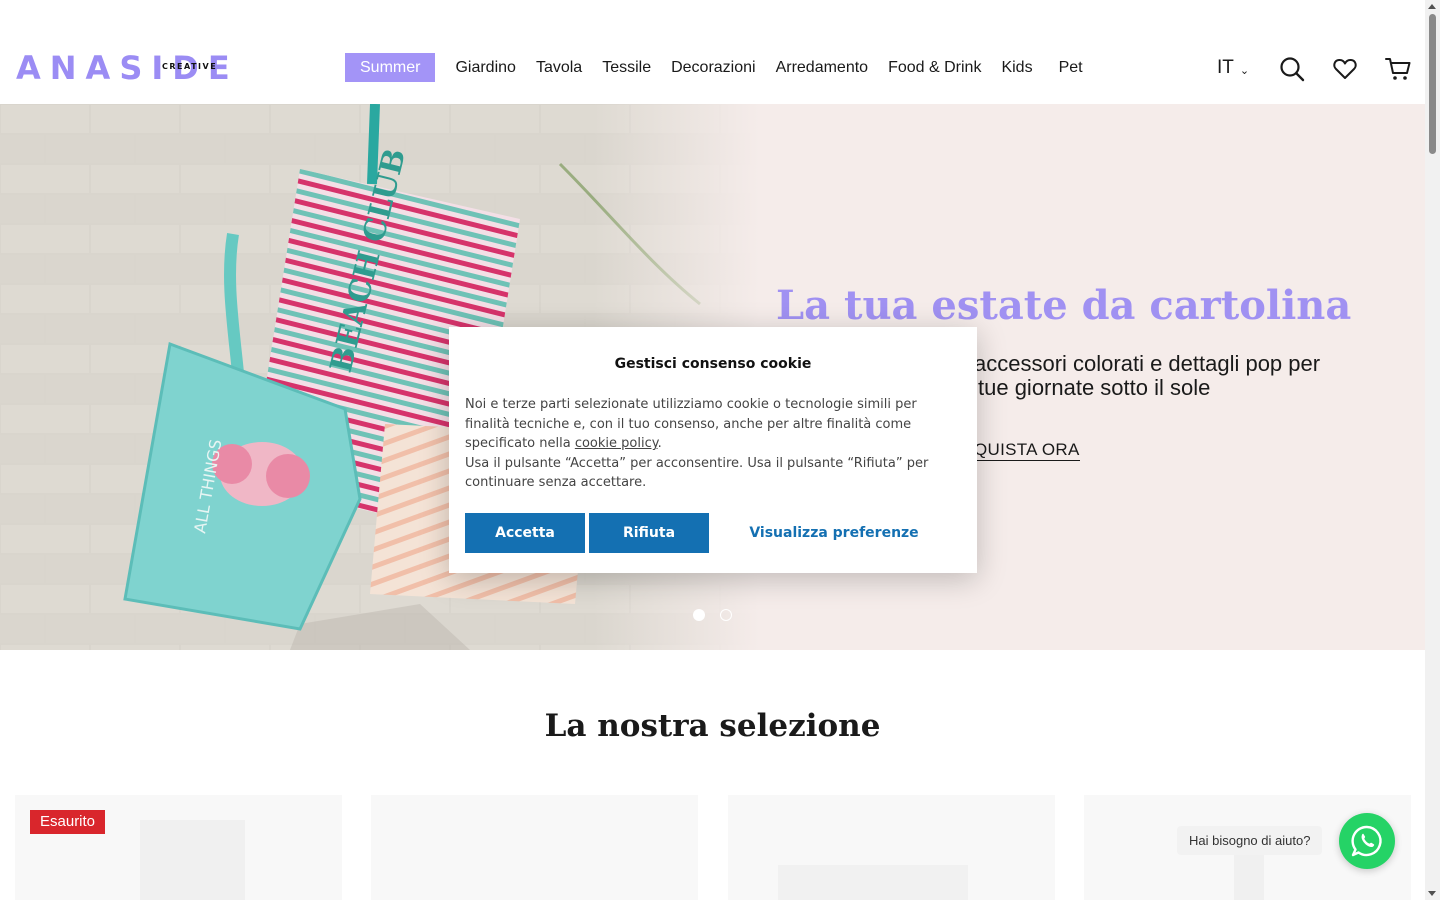 Image resolution: width=1440 pixels, height=900 pixels. Describe the element at coordinates (1027, 450) in the screenshot. I see `hero-cta-link: QUISTA ORA` at that location.